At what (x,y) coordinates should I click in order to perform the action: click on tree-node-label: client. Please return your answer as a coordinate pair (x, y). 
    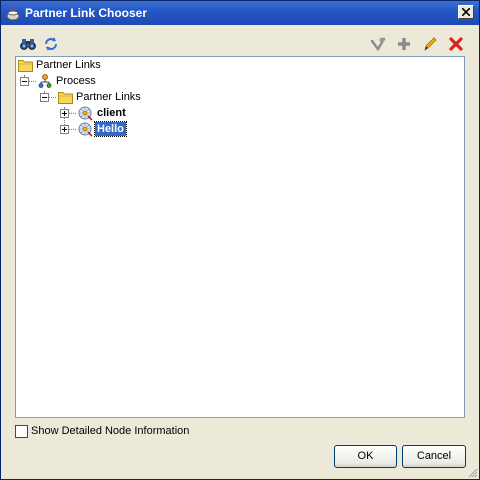
    Looking at the image, I should click on (111, 113).